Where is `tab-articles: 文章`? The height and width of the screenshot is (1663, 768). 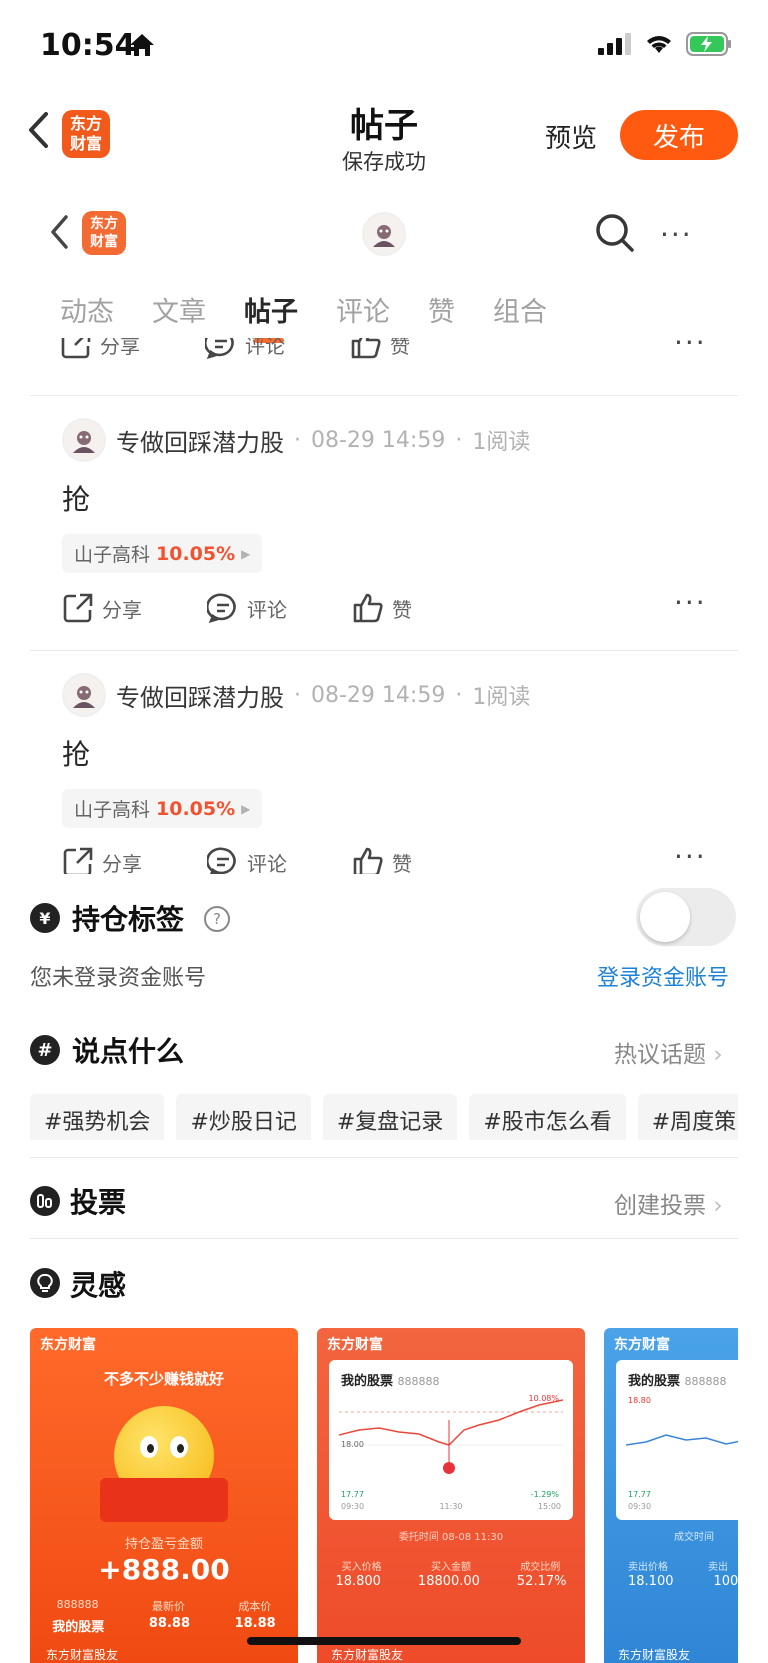 tab-articles: 文章 is located at coordinates (179, 309).